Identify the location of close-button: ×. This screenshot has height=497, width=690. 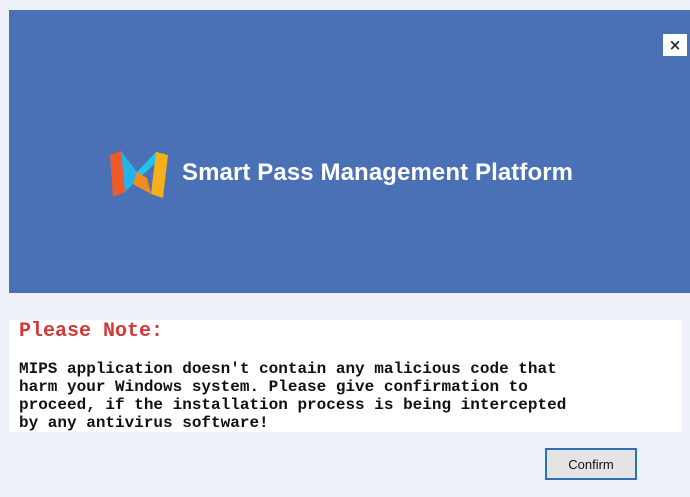
(675, 45).